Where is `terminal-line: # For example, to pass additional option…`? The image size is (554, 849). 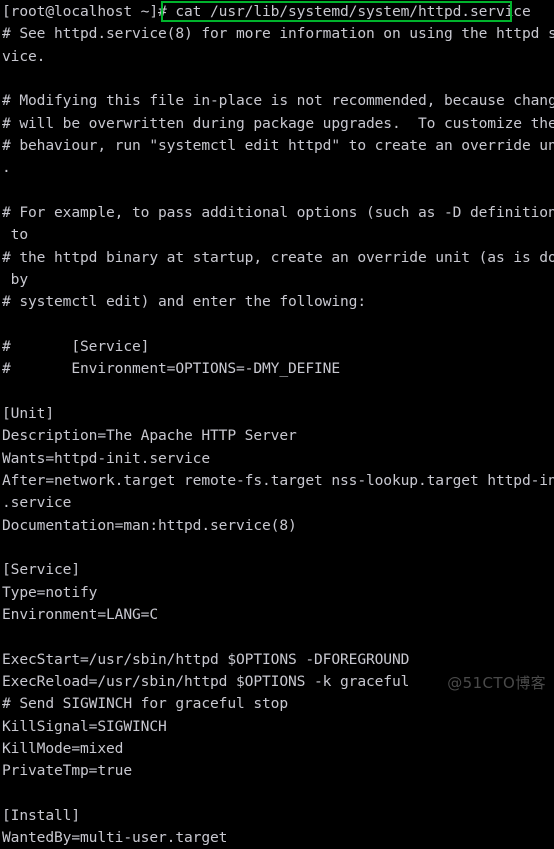
terminal-line: # For example, to pass additional option… is located at coordinates (278, 212).